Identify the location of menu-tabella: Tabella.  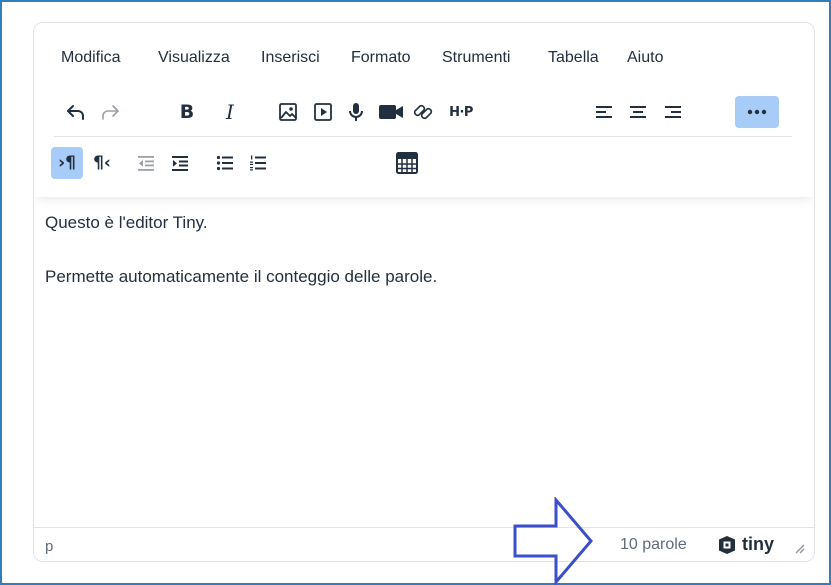
(573, 58).